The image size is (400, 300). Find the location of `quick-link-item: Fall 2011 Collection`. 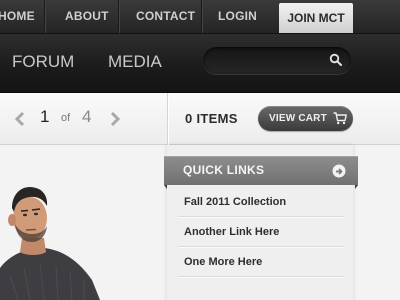

quick-link-item: Fall 2011 Collection is located at coordinates (235, 202).